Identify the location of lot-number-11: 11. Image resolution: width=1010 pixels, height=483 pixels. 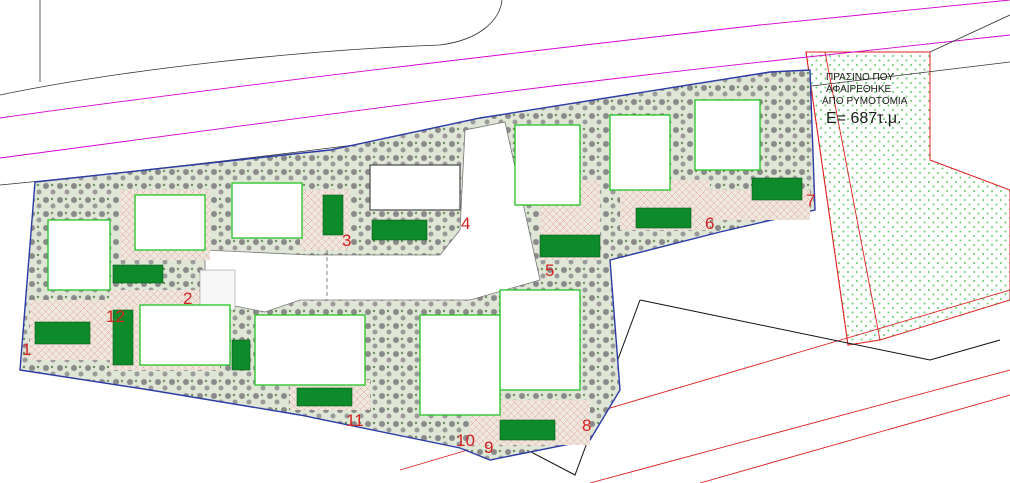
(355, 420).